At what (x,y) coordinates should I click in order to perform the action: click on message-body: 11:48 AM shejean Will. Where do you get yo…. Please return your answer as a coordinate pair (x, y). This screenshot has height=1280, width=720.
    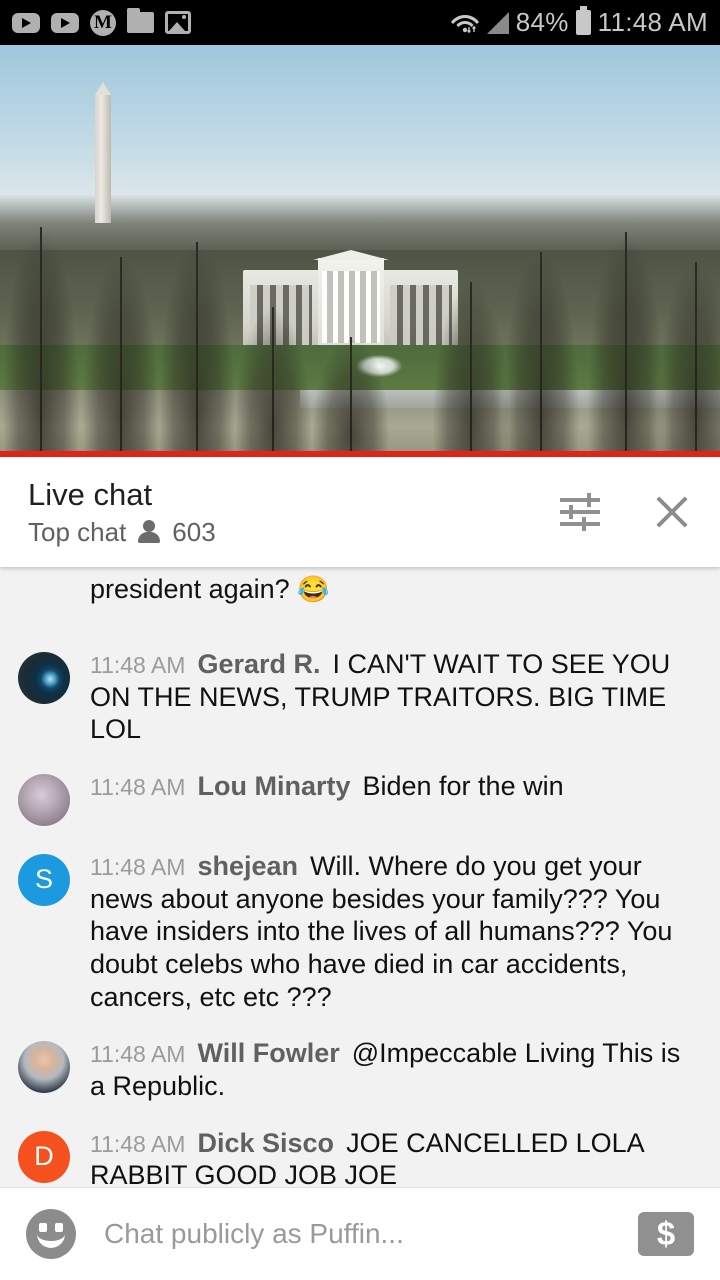
    Looking at the image, I should click on (396, 928).